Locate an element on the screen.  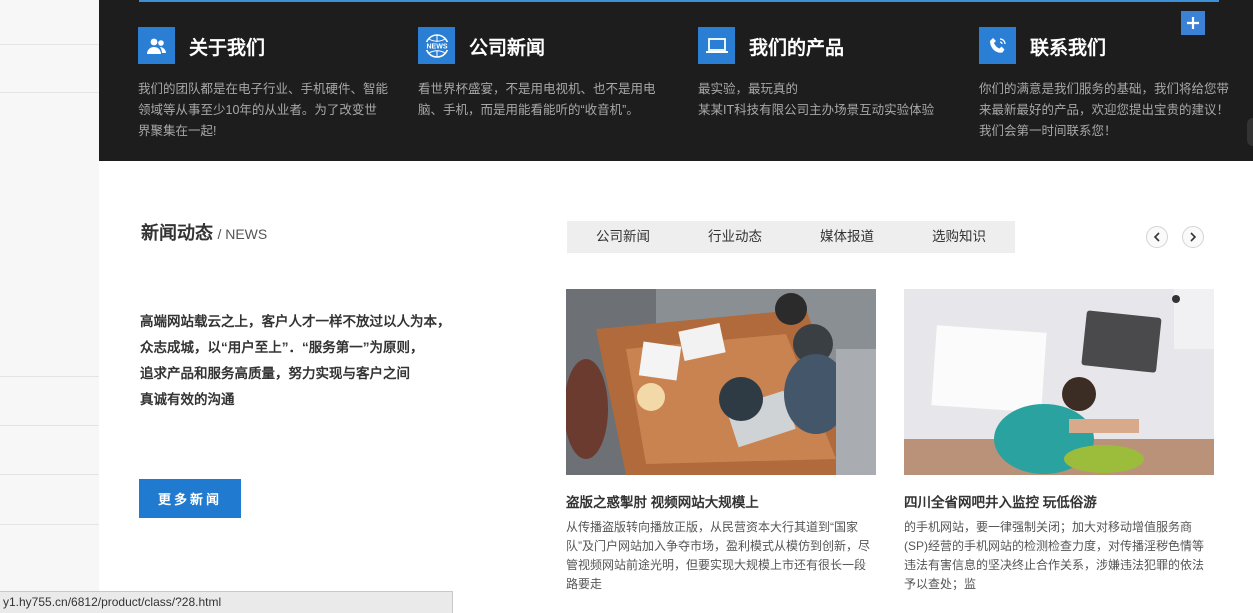
expand-plus-button is located at coordinates (1193, 23).